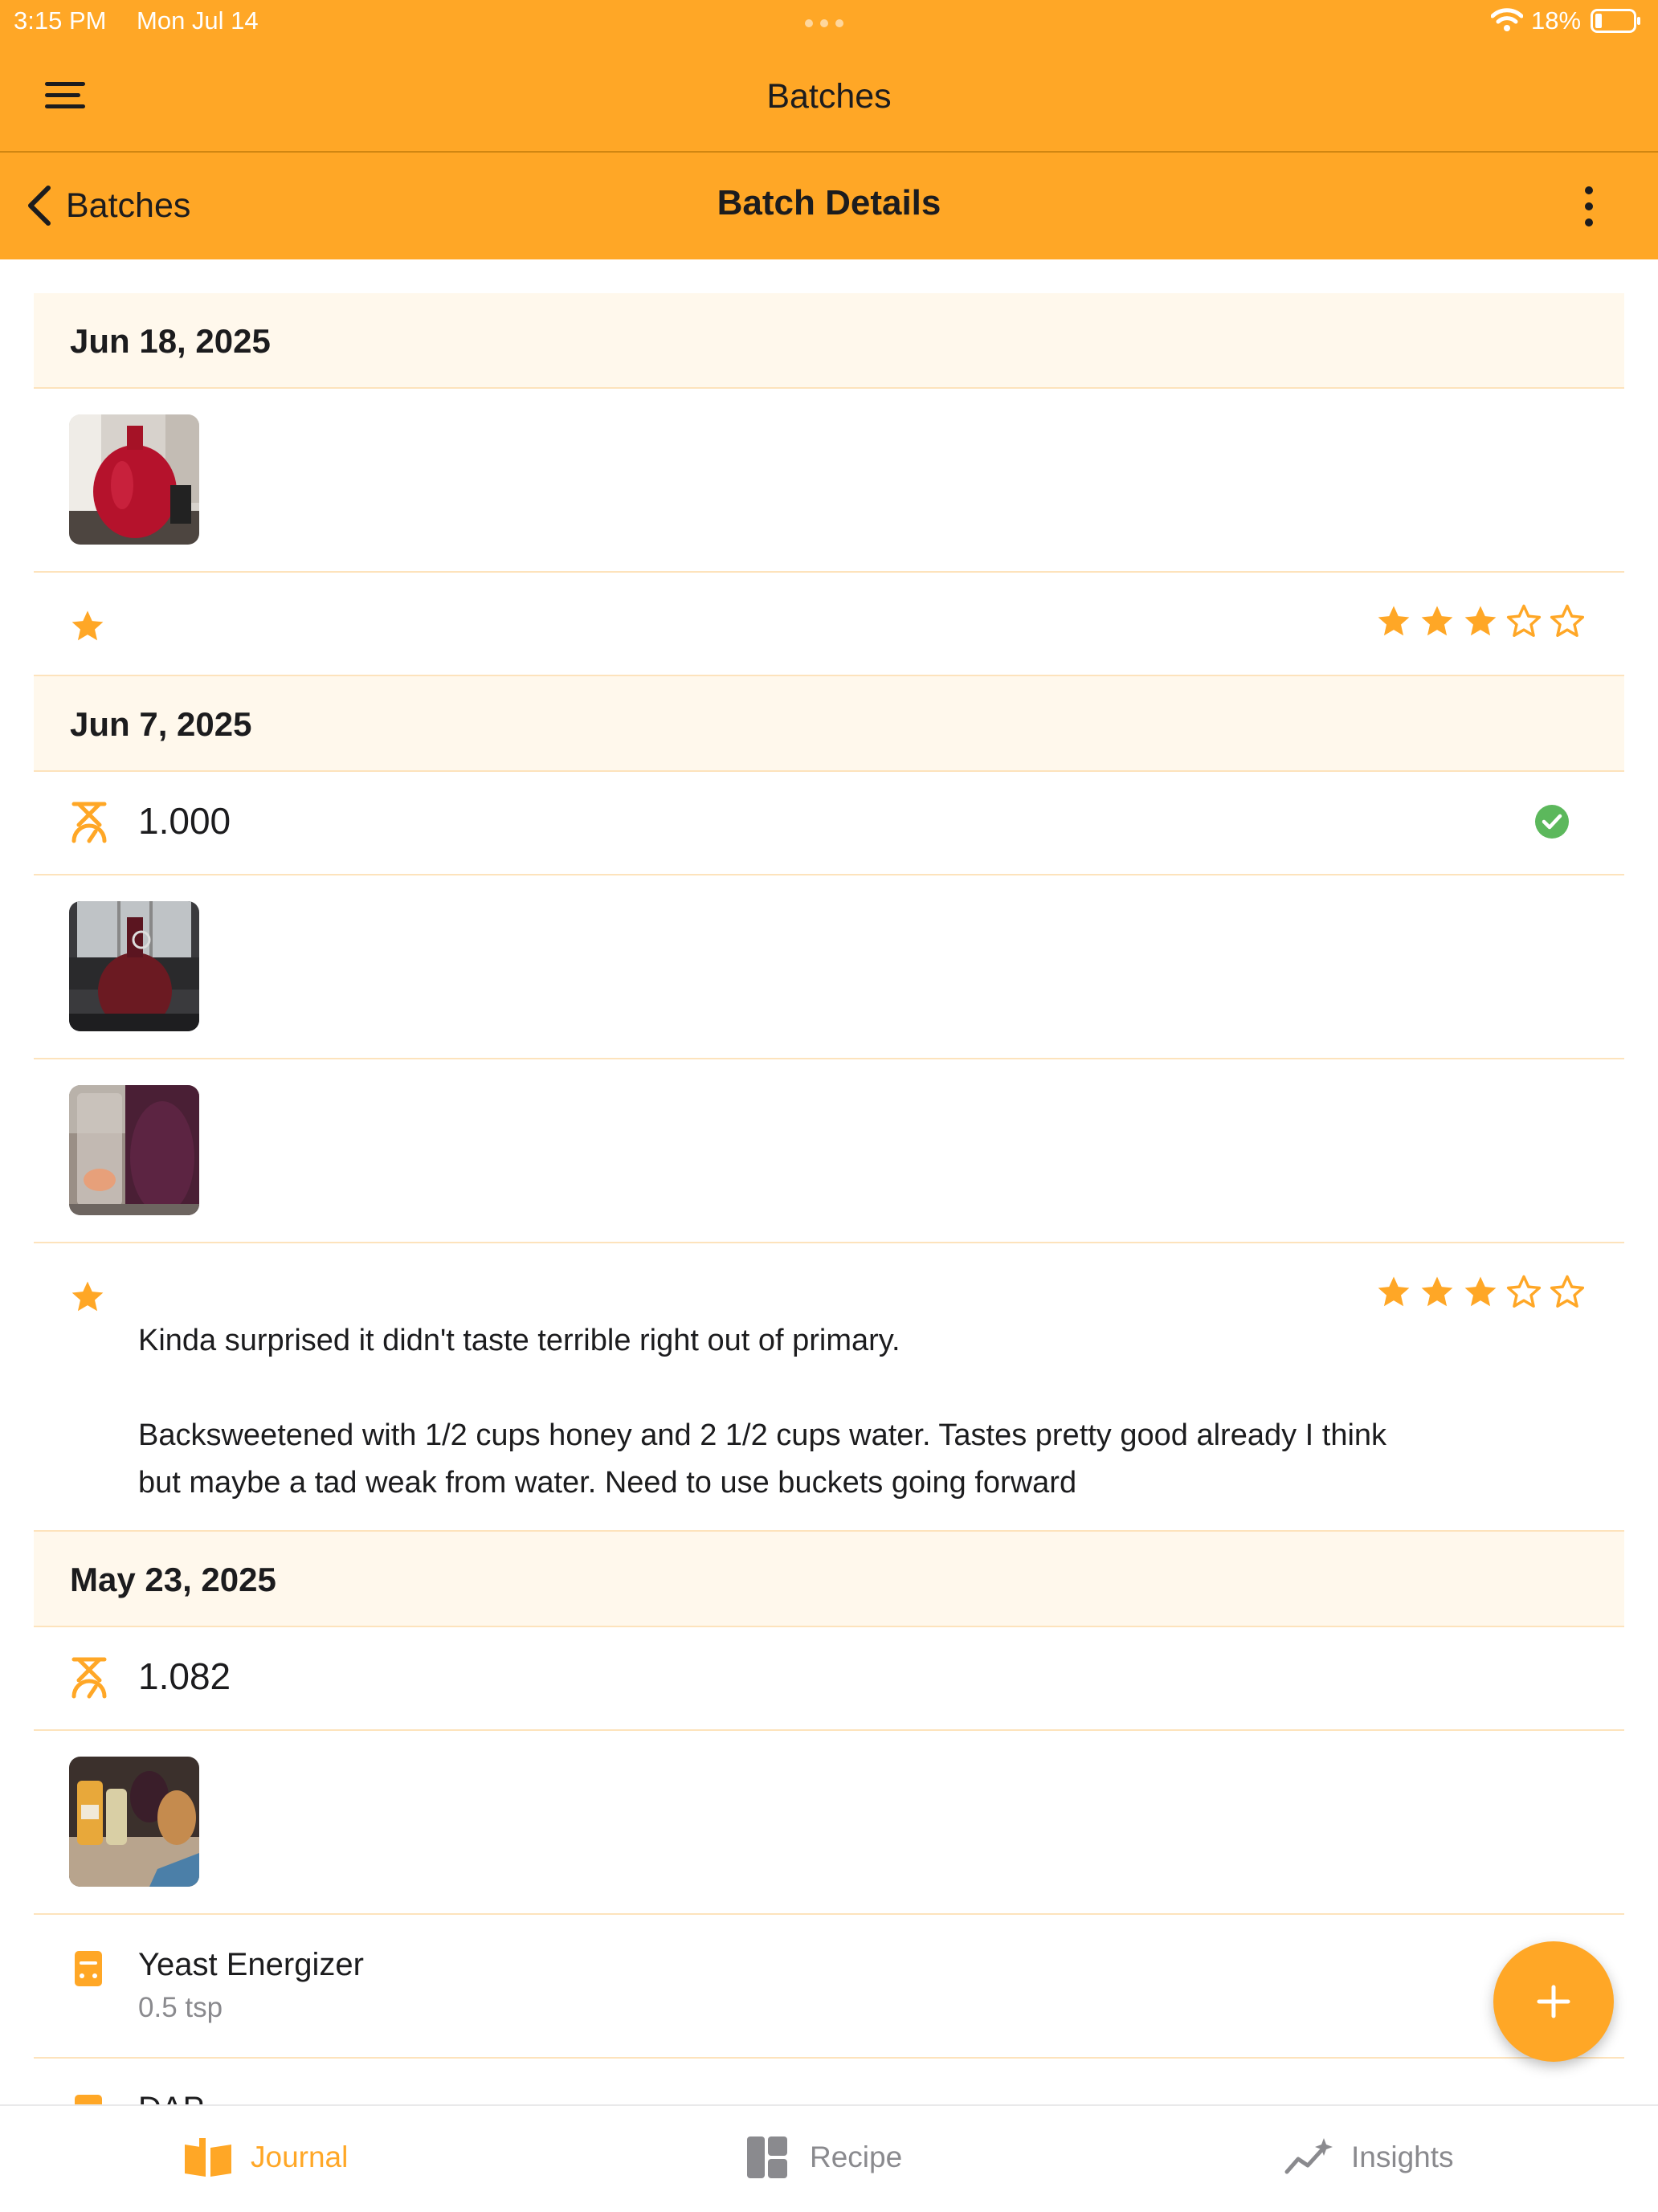  I want to click on gravity-reading: 1.082, so click(184, 1676).